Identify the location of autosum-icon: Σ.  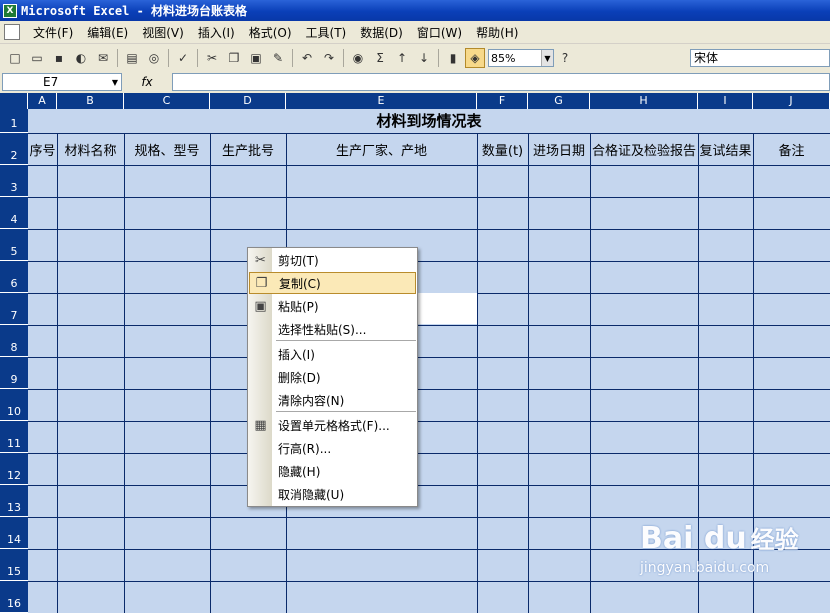
(380, 58).